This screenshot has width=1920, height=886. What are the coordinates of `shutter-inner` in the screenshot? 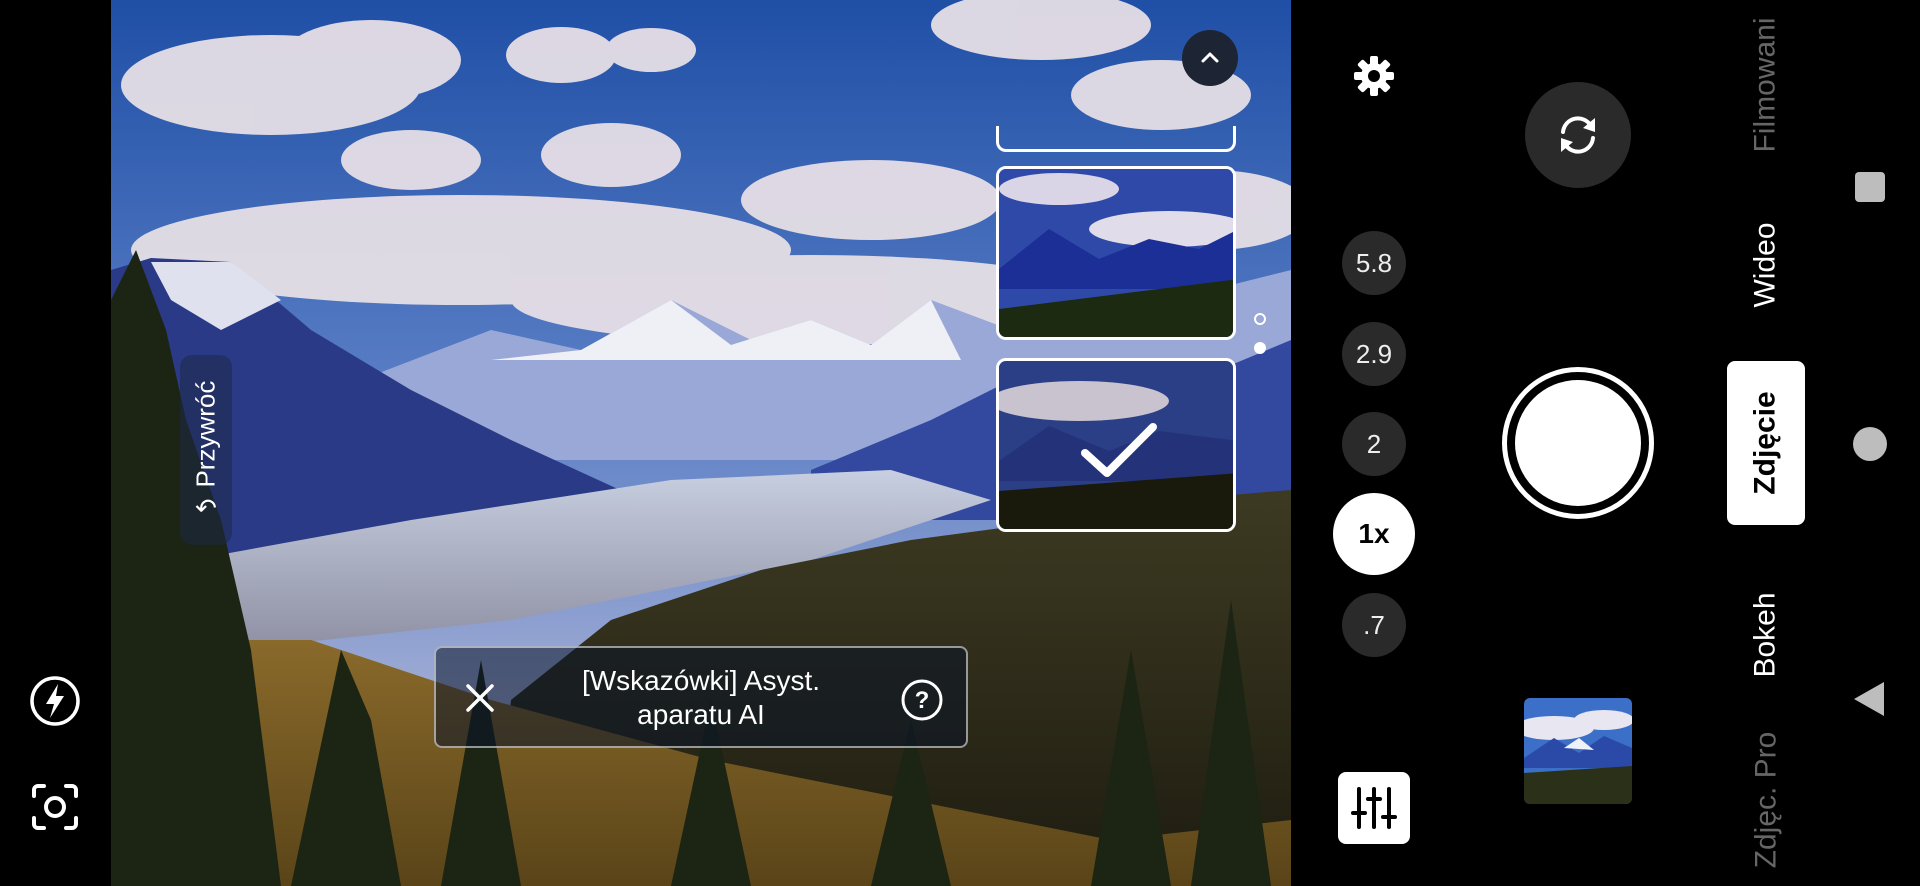 It's located at (1578, 443).